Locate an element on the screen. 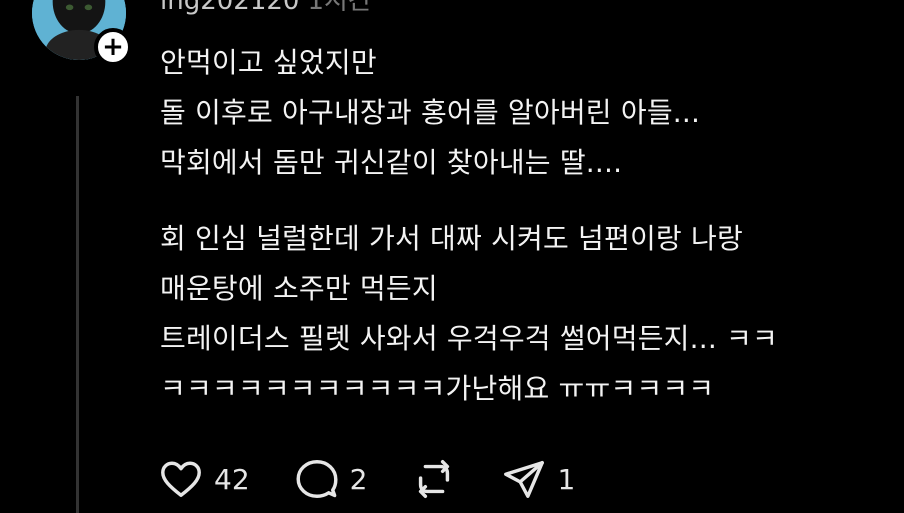 This screenshot has width=904, height=513. reply-count: 2 is located at coordinates (358, 479).